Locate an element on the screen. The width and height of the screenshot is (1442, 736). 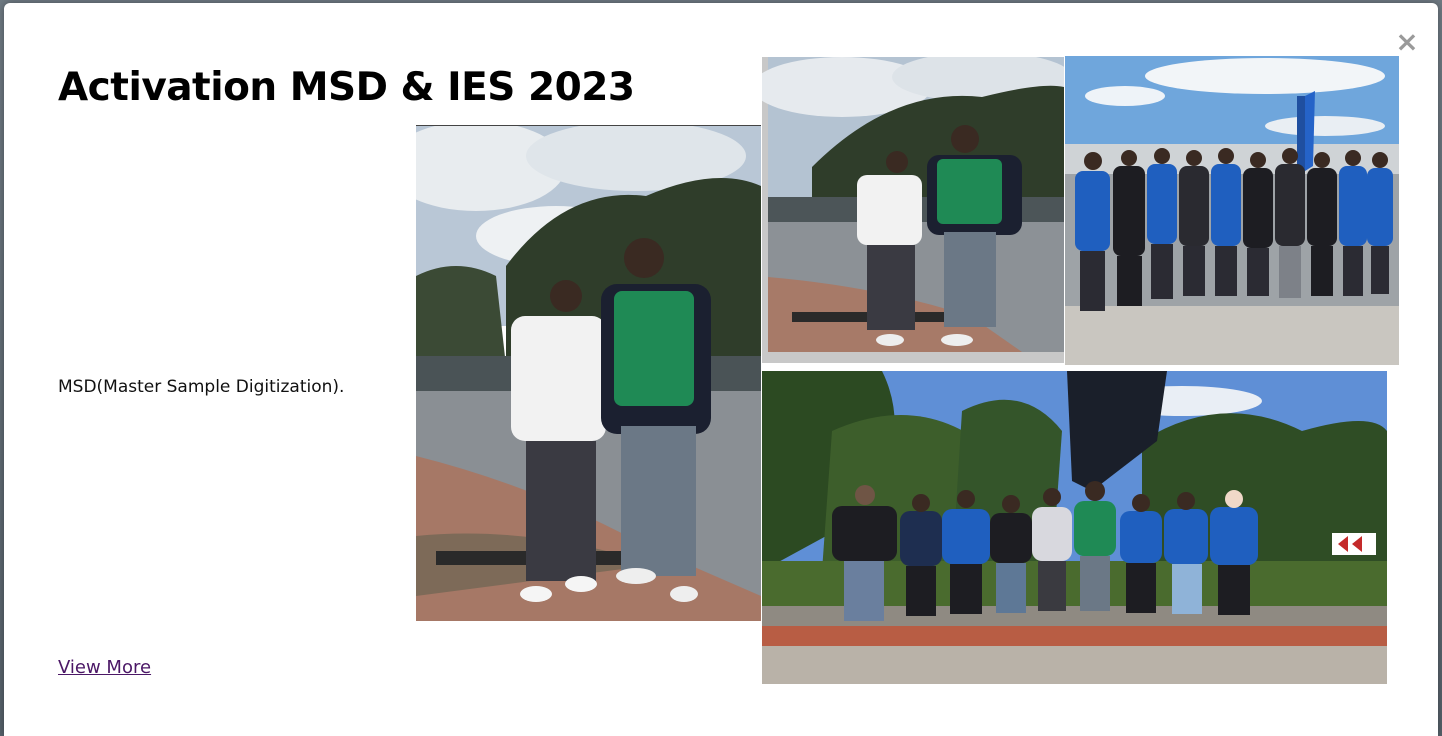
modal-title: Activation MSD & IES 2023 is located at coordinates (346, 87).